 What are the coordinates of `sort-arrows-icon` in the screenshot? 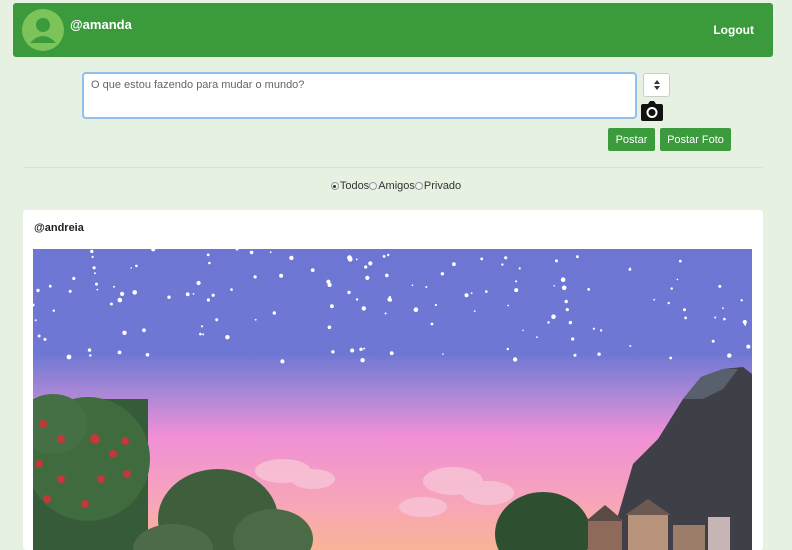 It's located at (656, 85).